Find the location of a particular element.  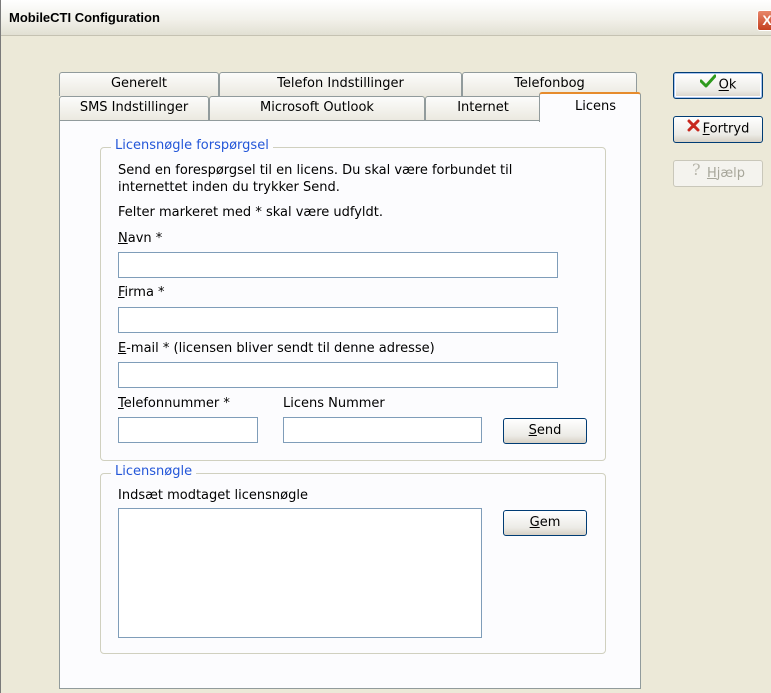

tab-licens: Licens is located at coordinates (590, 107).